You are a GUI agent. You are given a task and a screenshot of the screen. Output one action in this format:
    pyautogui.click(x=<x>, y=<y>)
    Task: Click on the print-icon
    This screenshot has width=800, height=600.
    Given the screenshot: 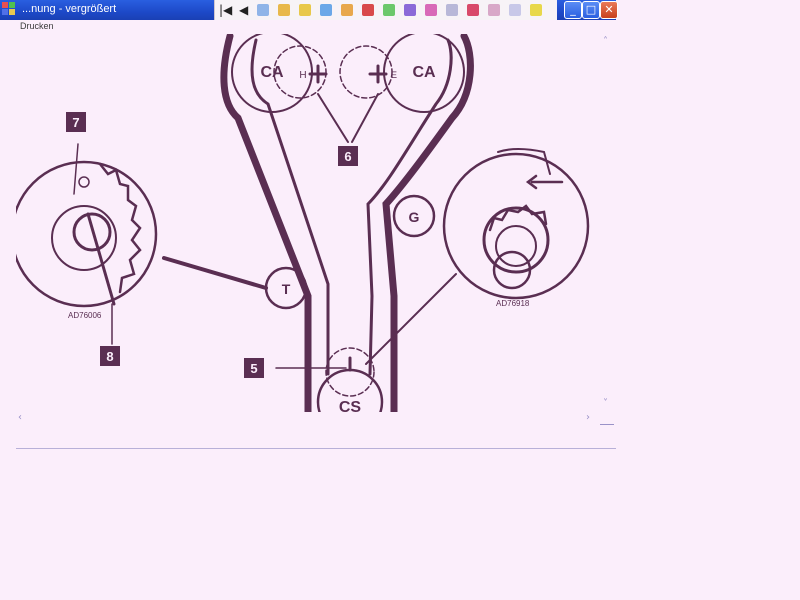 What is the action you would take?
    pyautogui.click(x=347, y=10)
    